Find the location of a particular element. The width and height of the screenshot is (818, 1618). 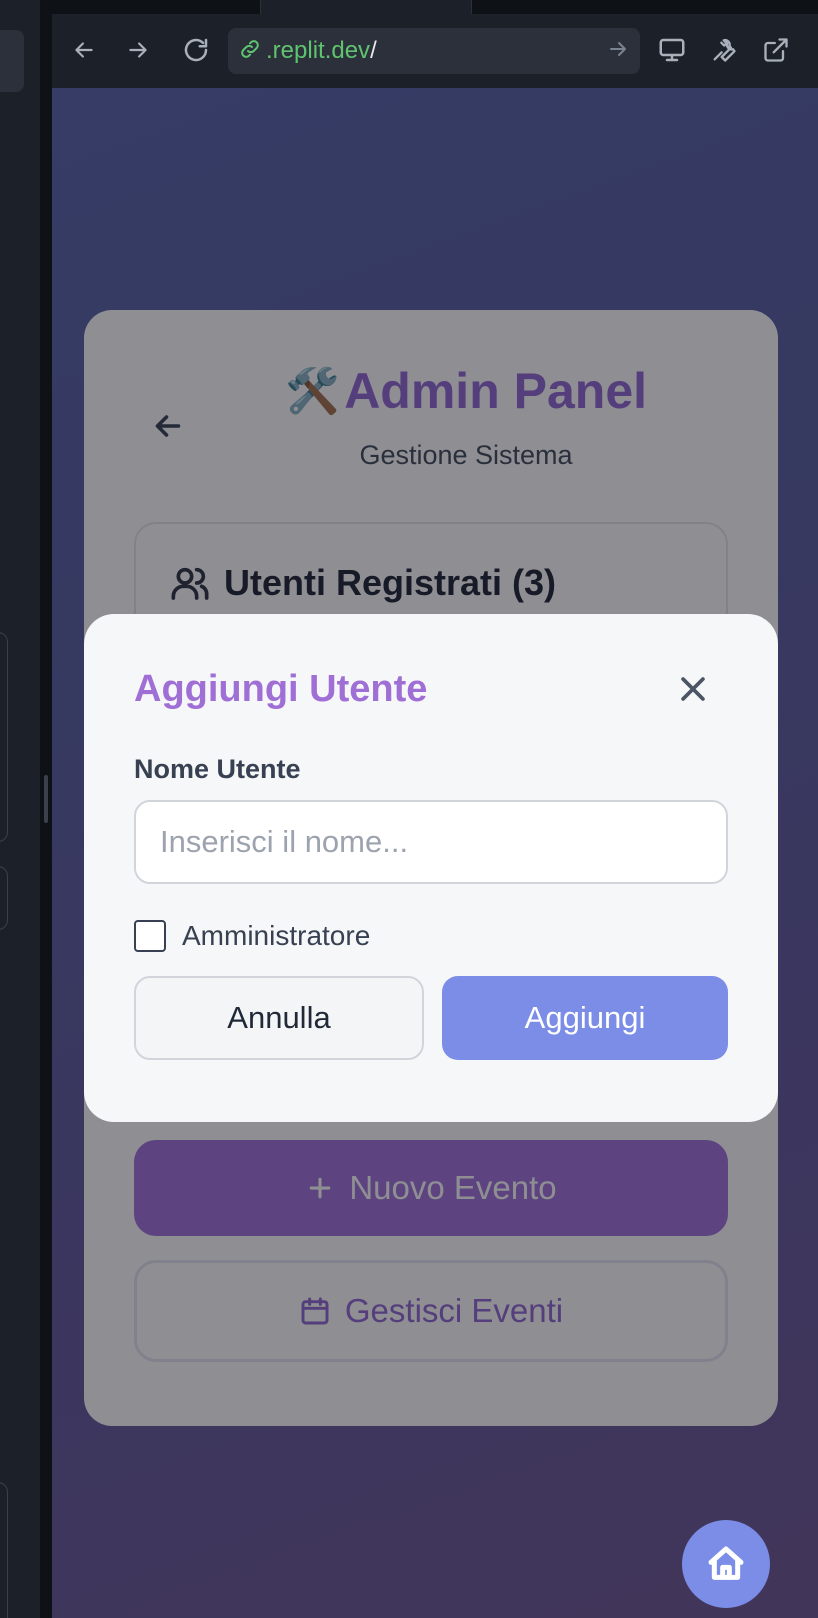

username-label: Nome Utente is located at coordinates (217, 769).